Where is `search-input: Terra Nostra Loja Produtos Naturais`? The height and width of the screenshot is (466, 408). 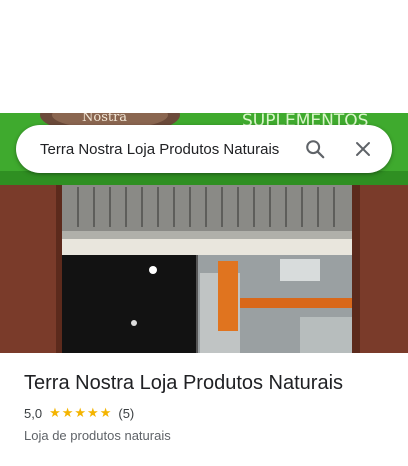 search-input: Terra Nostra Loja Produtos Naturais is located at coordinates (171, 149).